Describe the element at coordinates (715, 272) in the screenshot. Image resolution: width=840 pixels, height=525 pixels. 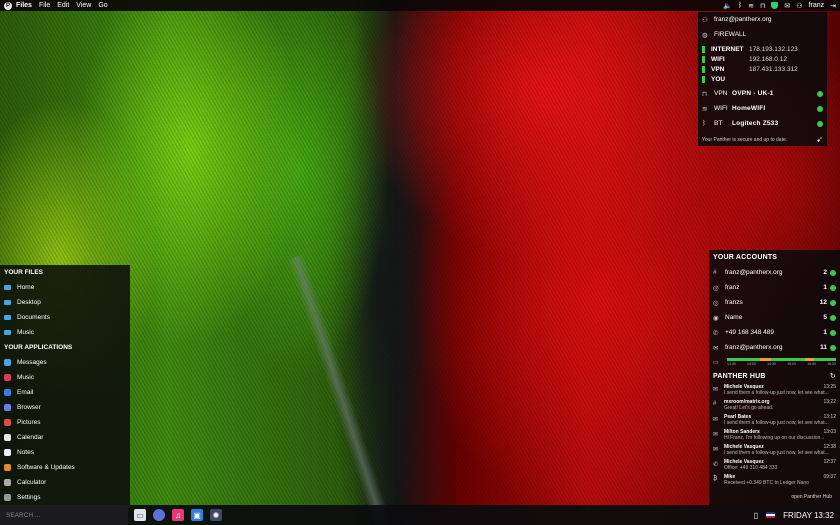
I see `account-icon: #` at that location.